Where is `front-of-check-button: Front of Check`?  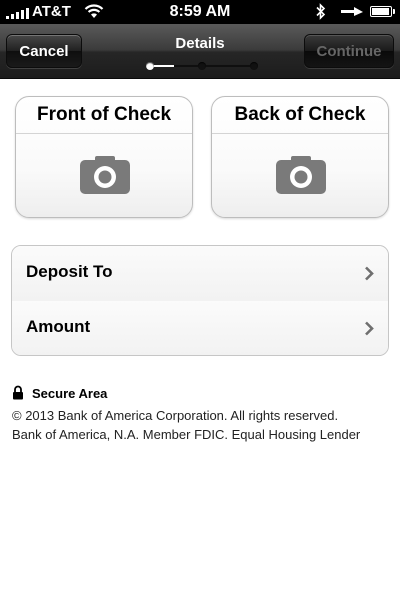
front-of-check-button: Front of Check is located at coordinates (104, 157).